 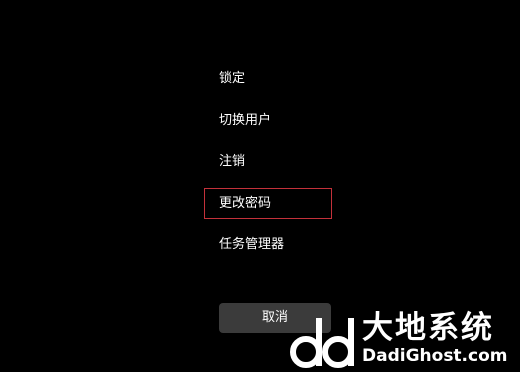 What do you see at coordinates (251, 245) in the screenshot?
I see `task-manager-option: 任务管理器` at bounding box center [251, 245].